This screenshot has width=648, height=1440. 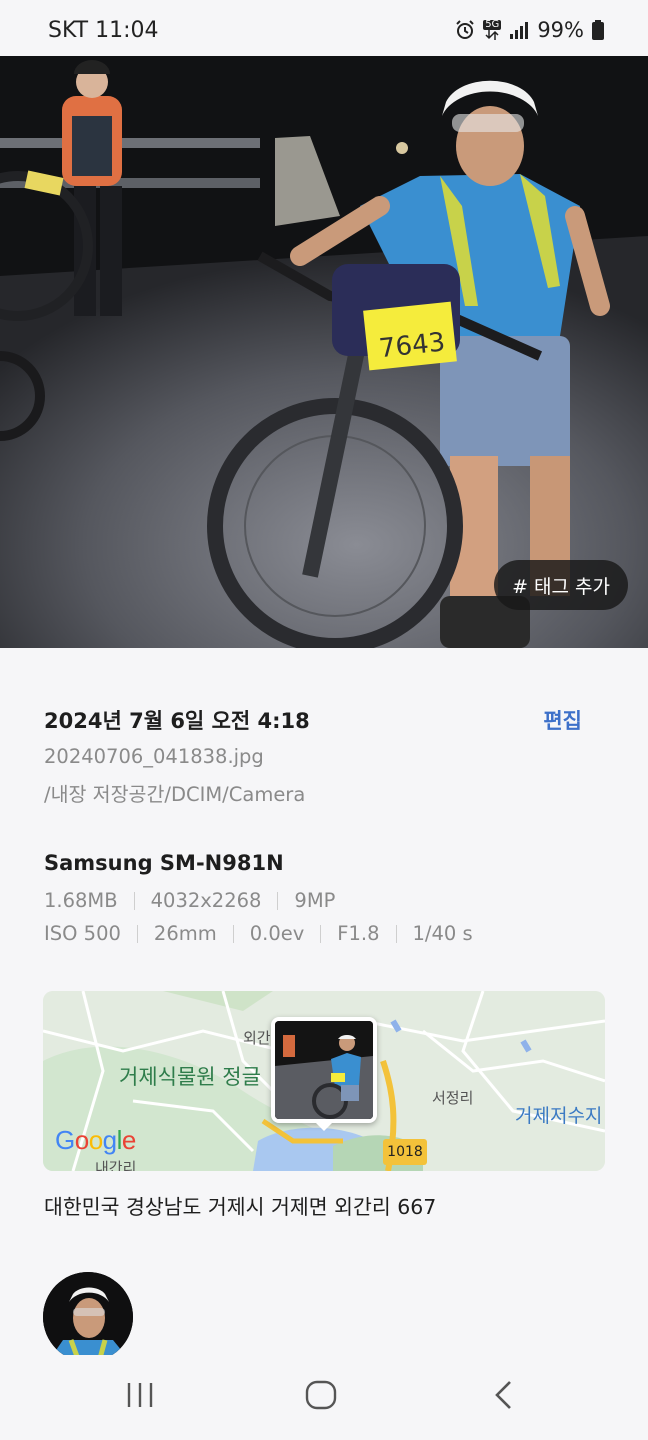 I want to click on file-name: 20240706_041838.jpg, so click(x=154, y=756).